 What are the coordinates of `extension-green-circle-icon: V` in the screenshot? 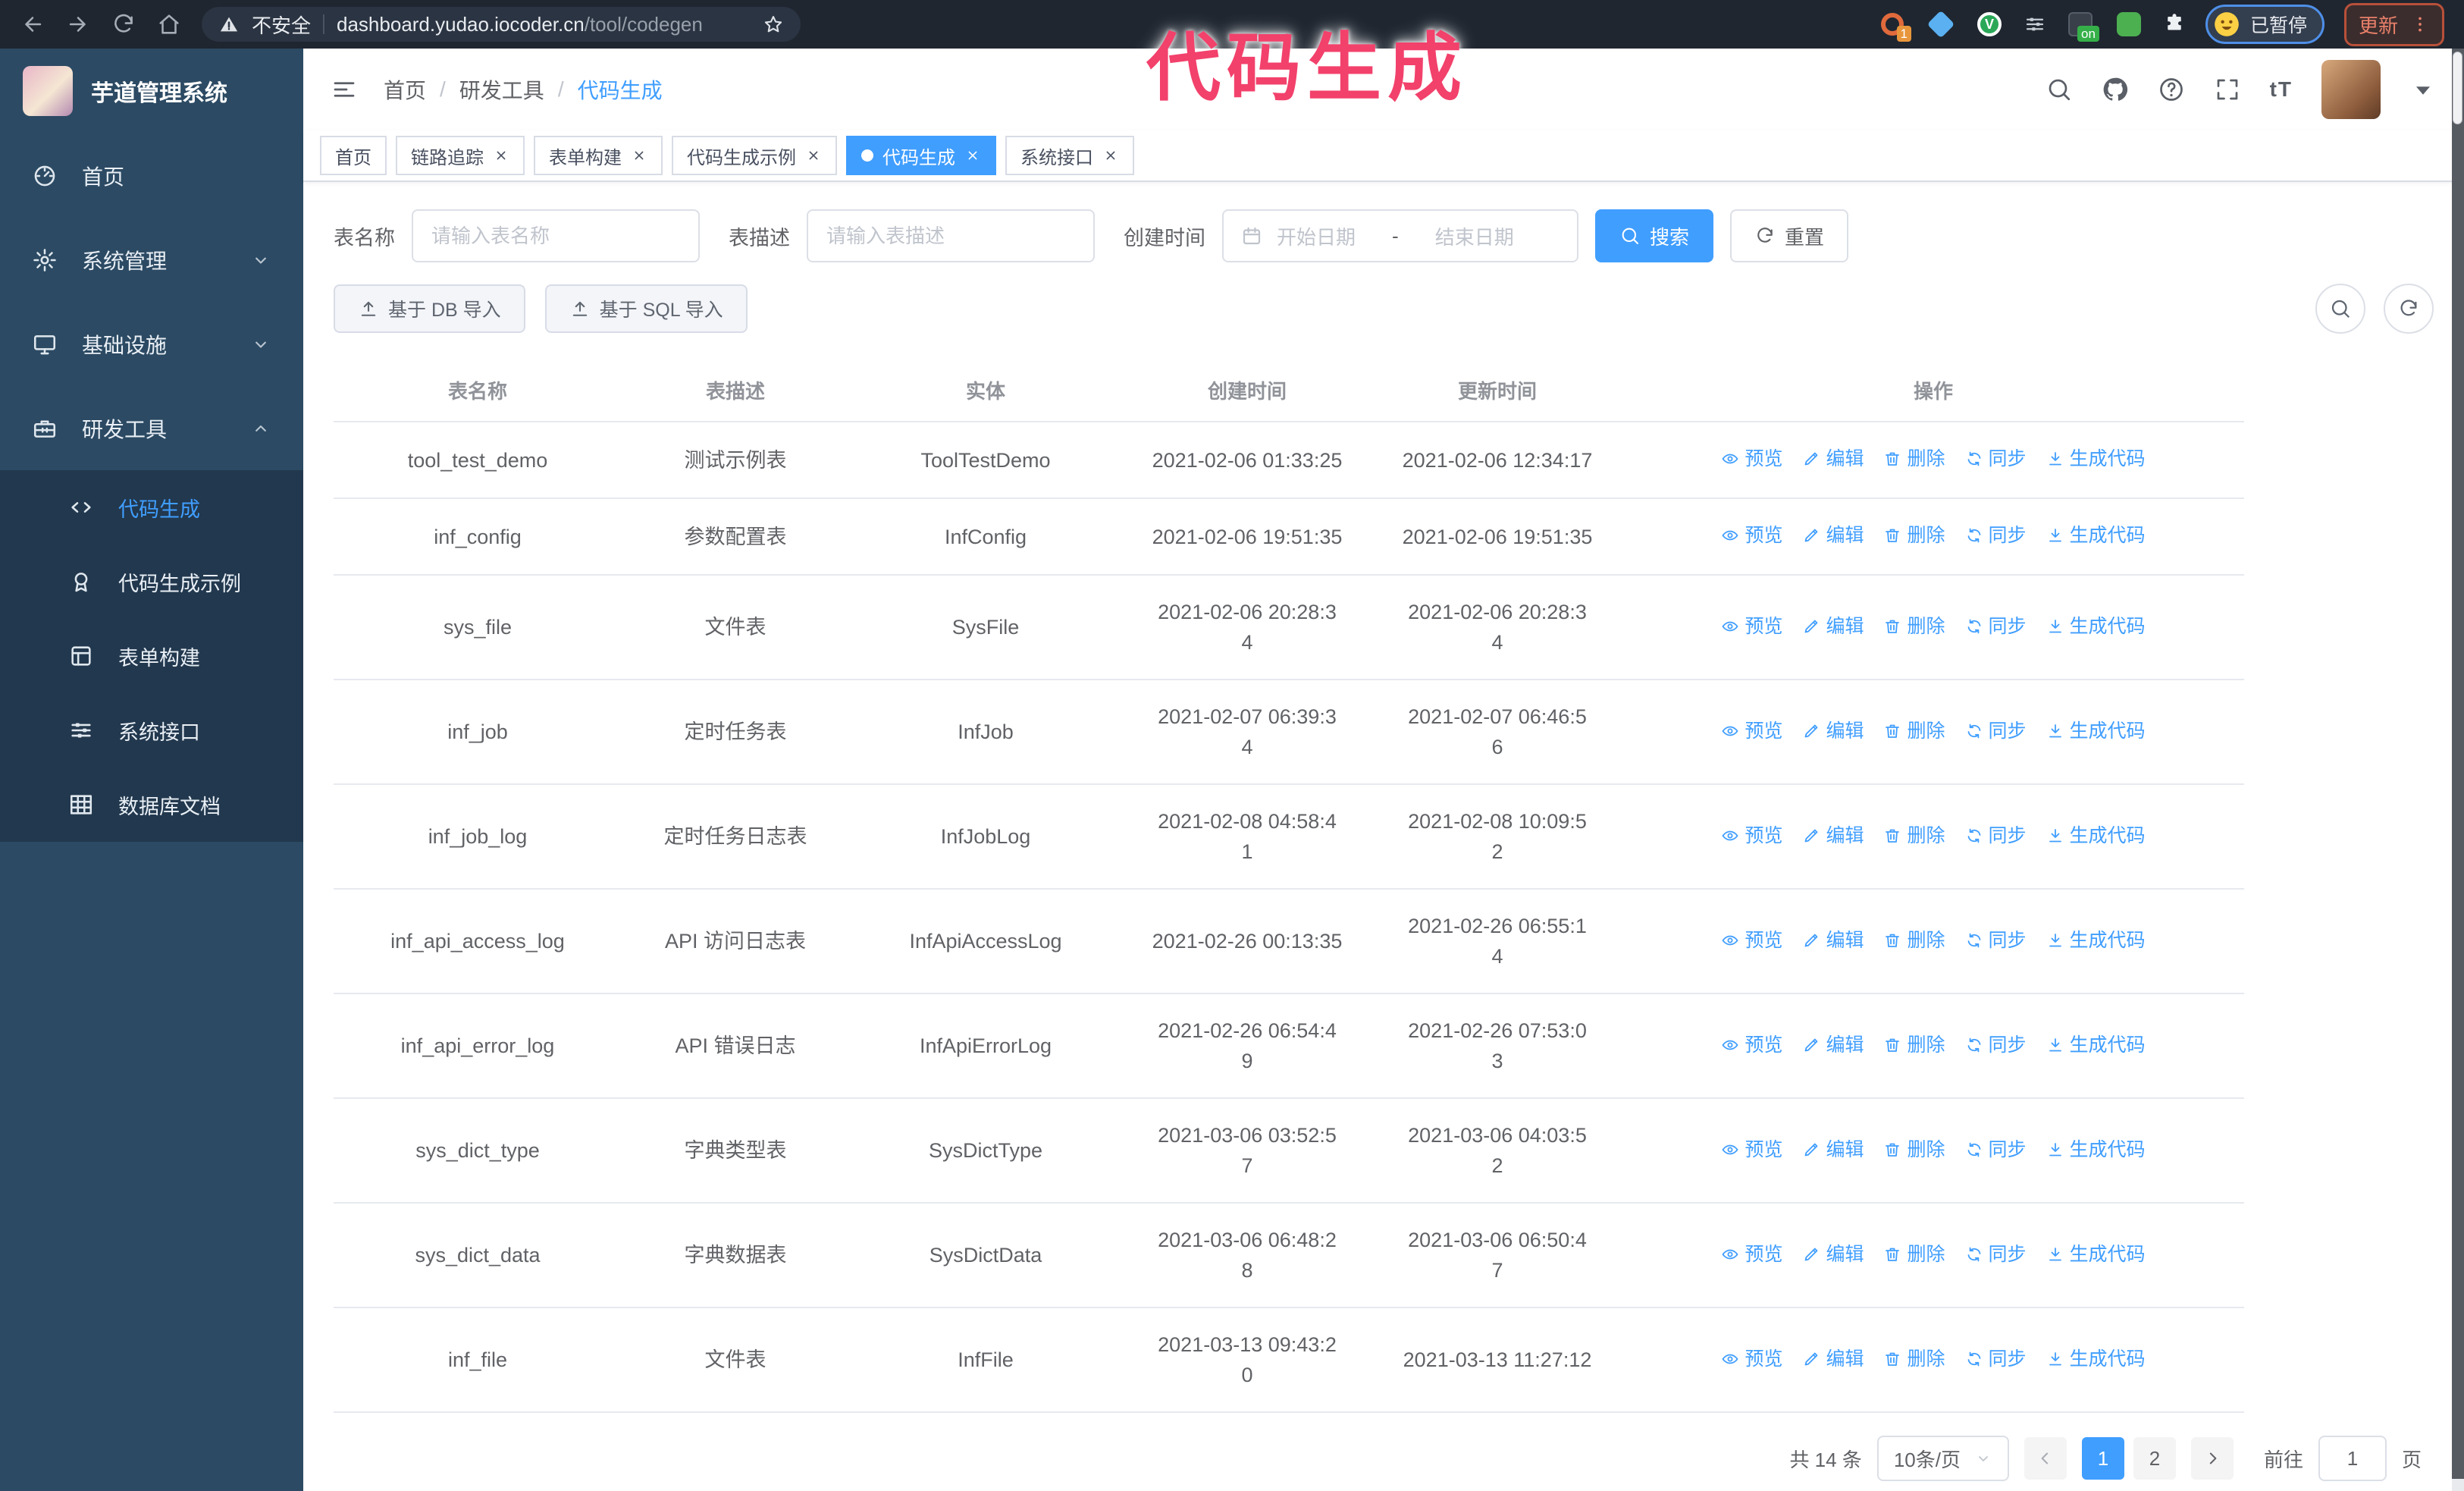 It's located at (1990, 24).